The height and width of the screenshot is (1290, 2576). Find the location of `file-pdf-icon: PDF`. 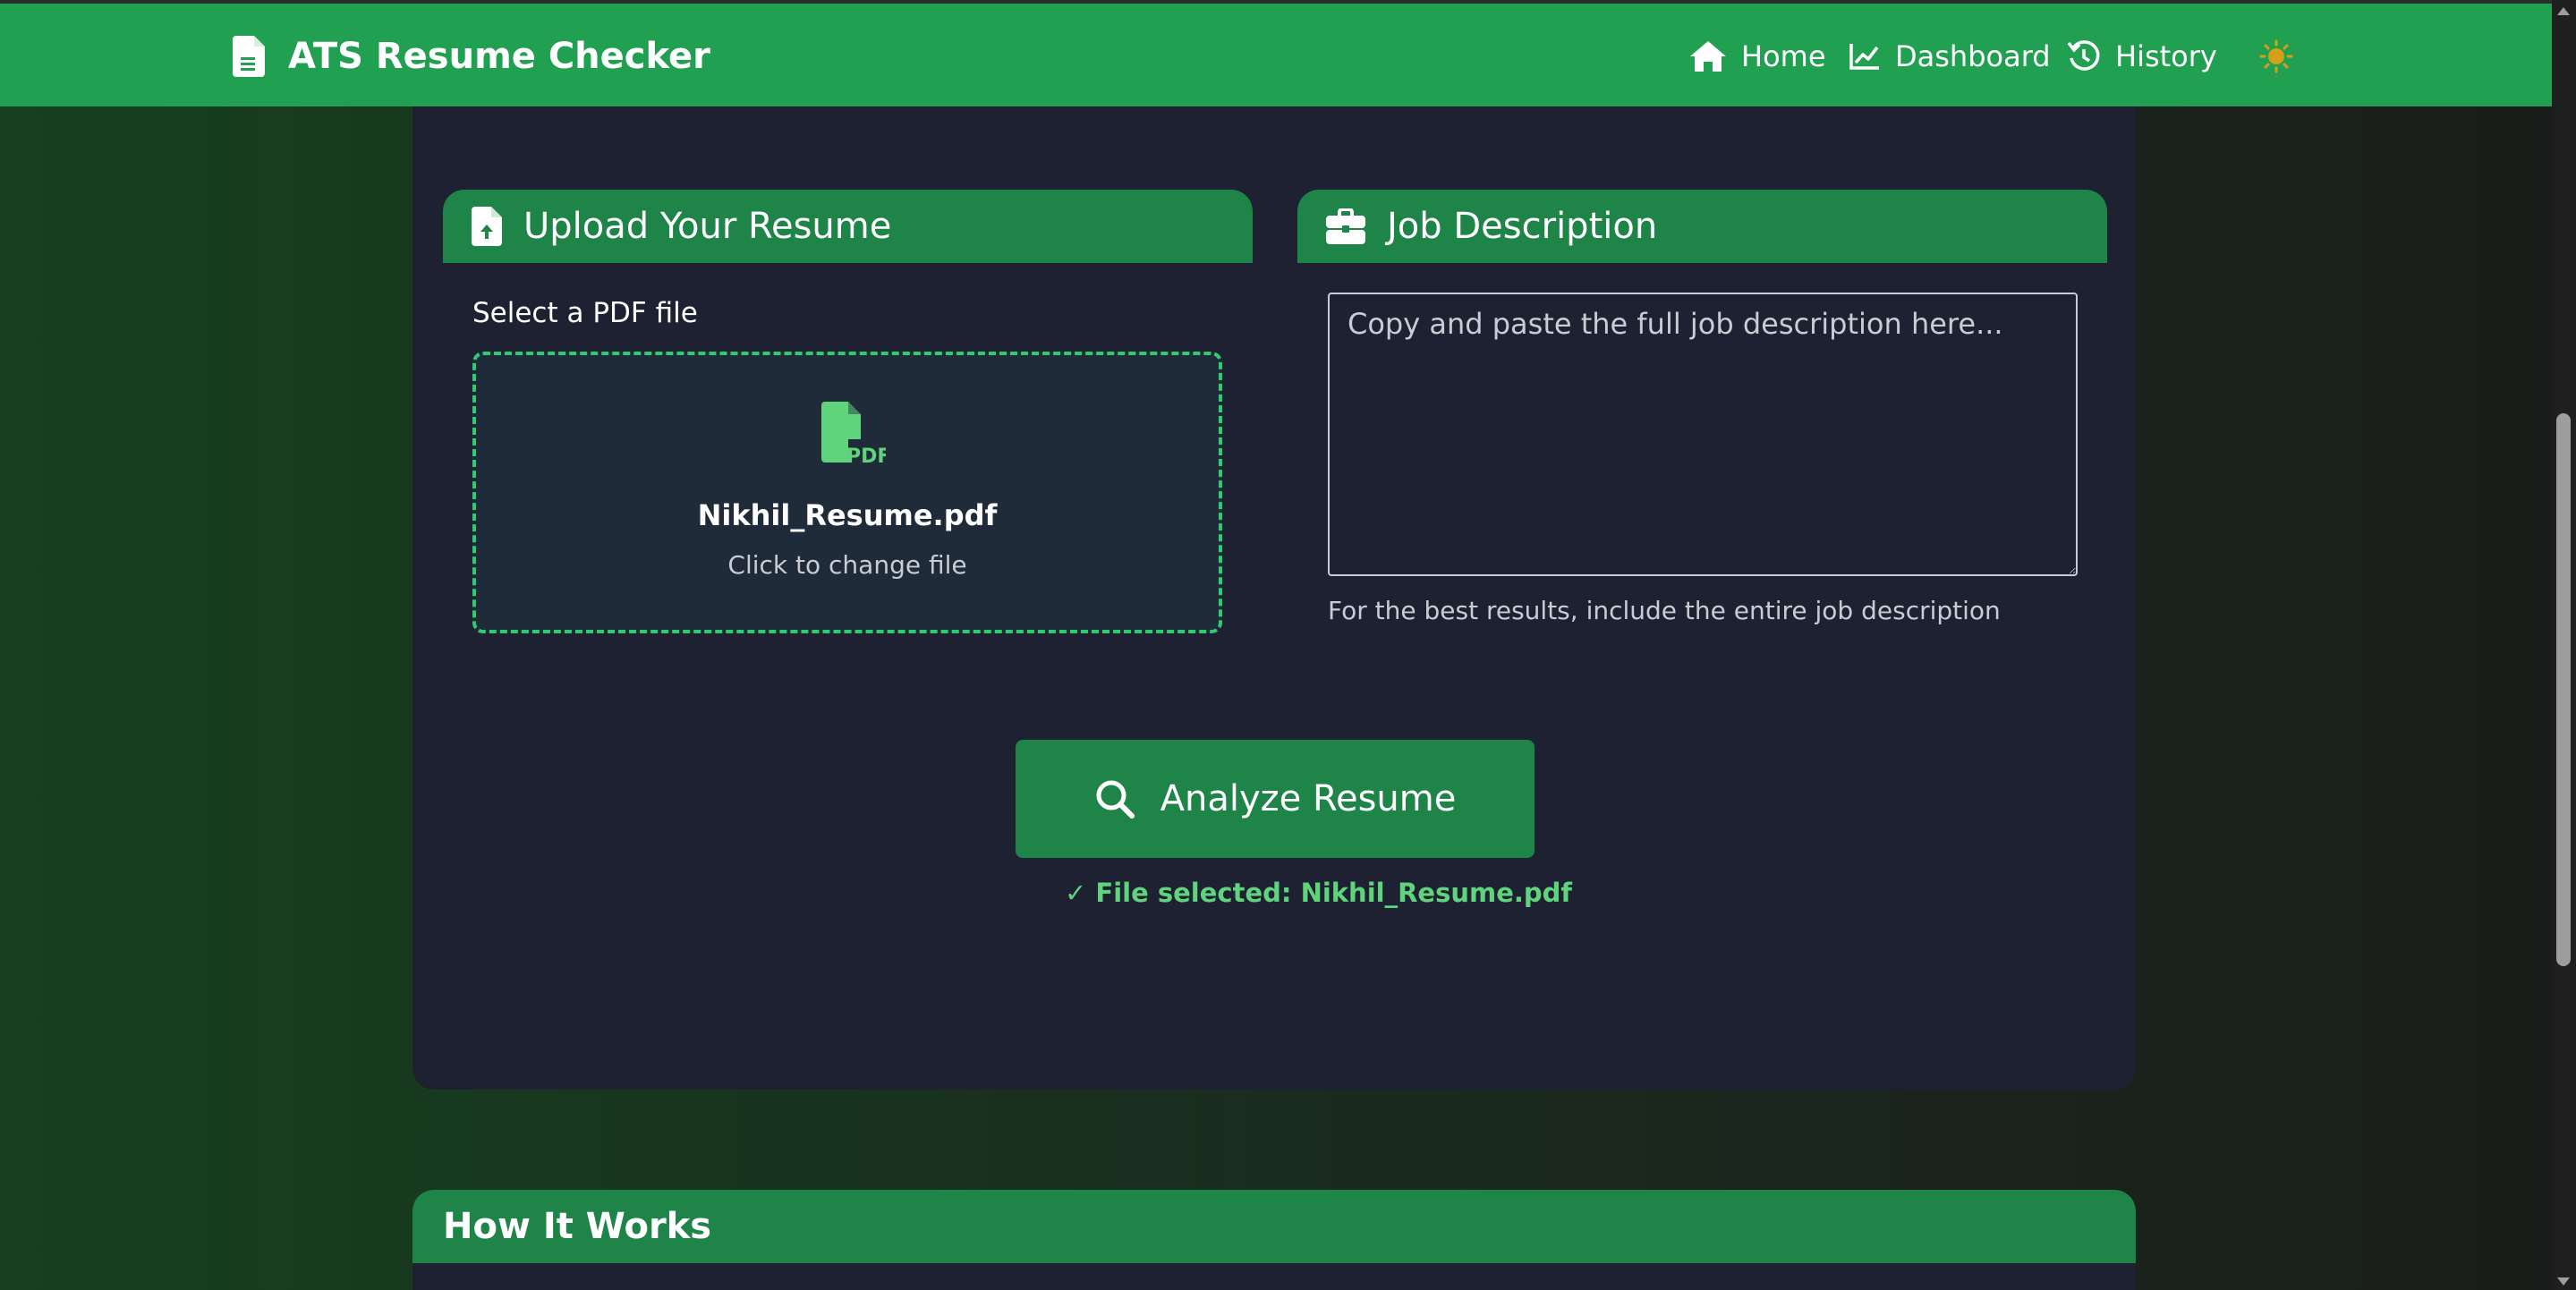

file-pdf-icon: PDF is located at coordinates (853, 434).